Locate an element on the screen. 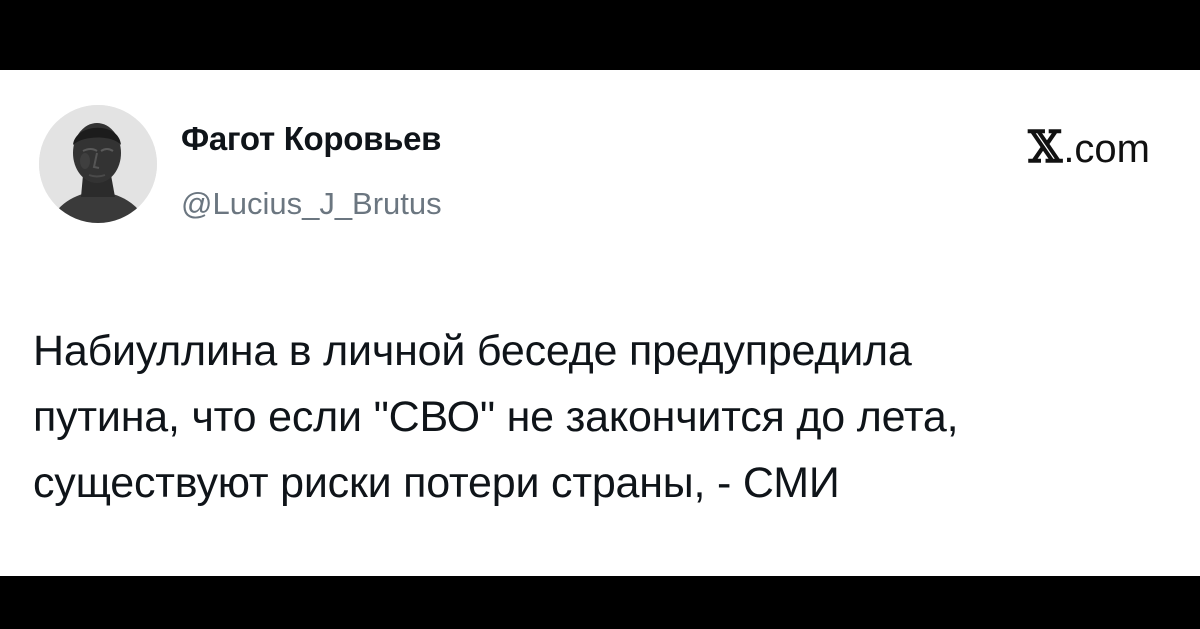  x-logo-icon: 𝕏 is located at coordinates (1045, 147).